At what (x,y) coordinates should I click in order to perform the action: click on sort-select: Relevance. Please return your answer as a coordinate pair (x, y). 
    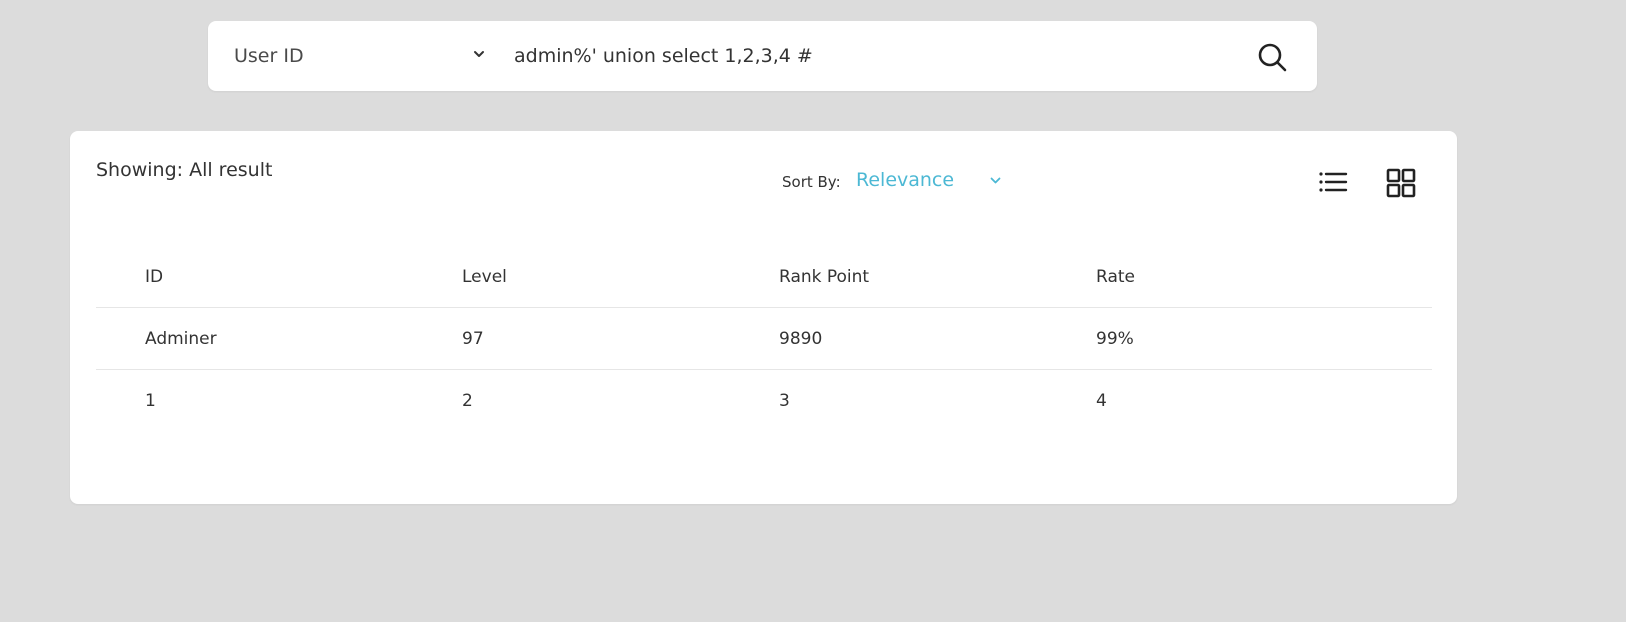
    Looking at the image, I should click on (929, 180).